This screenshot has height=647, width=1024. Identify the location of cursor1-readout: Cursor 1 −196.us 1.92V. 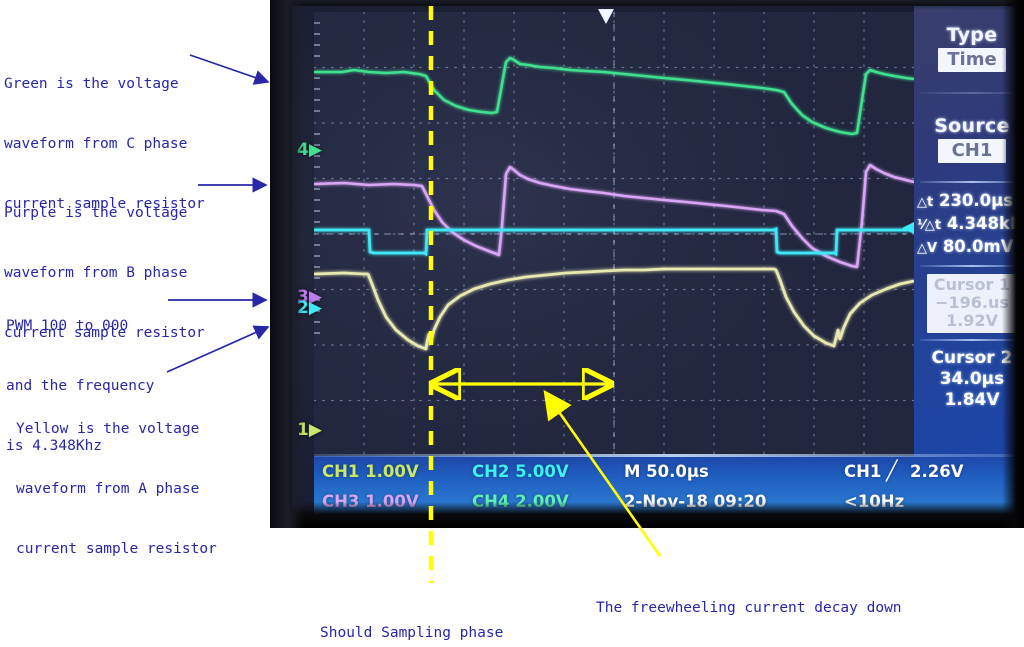
(972, 303).